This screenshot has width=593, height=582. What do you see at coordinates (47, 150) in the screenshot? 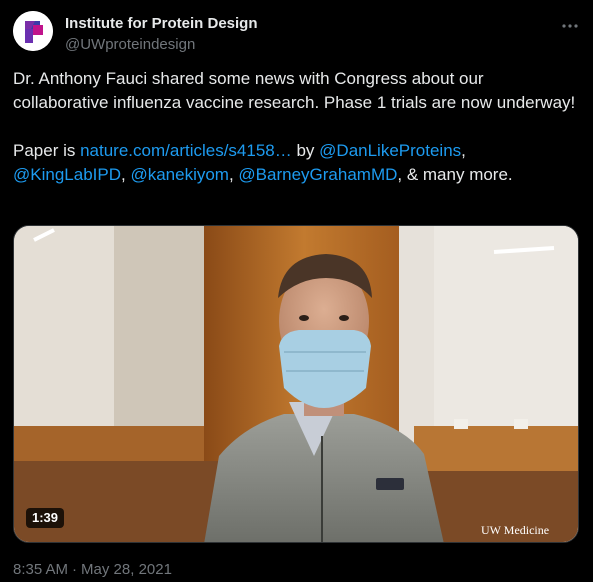
I see `paper-prefix: Paper is` at bounding box center [47, 150].